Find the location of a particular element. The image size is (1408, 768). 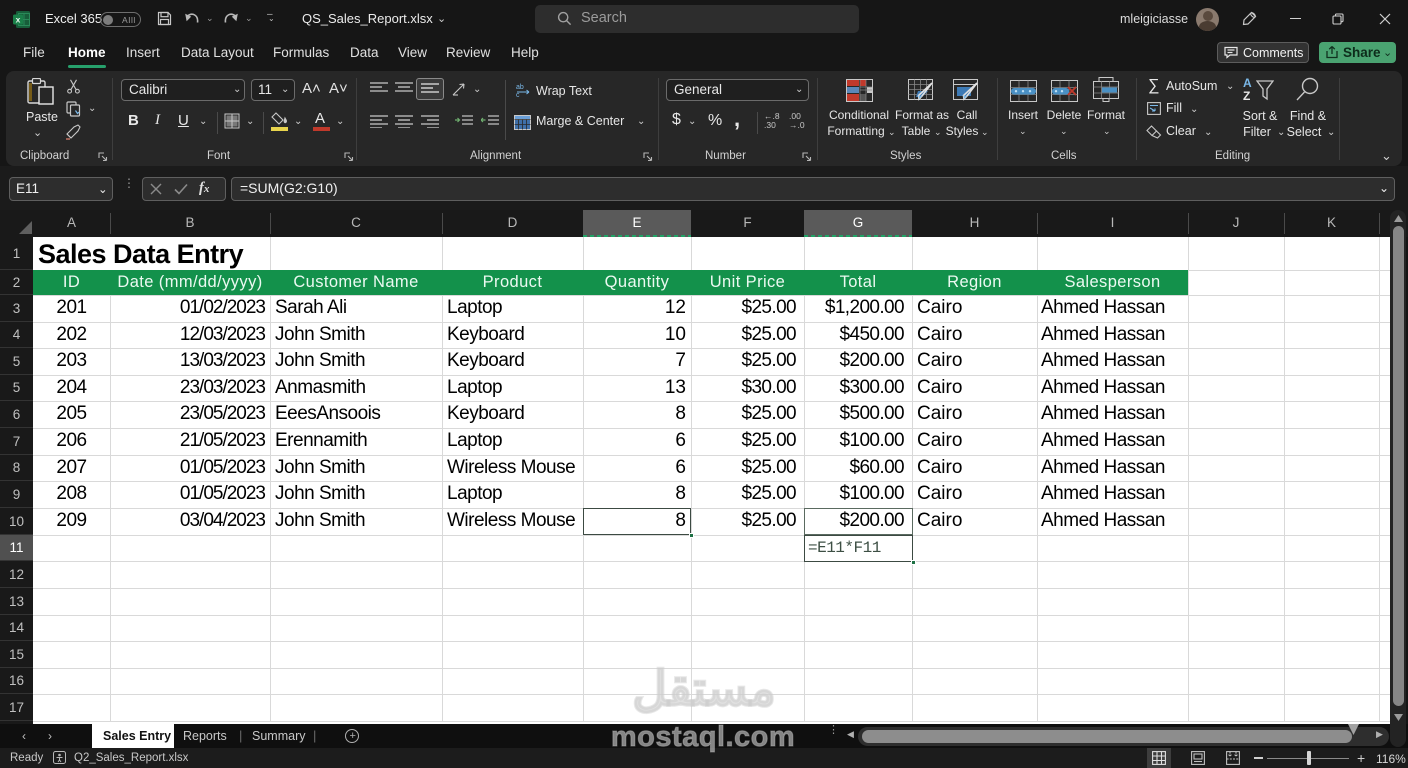

svg-text: c is located at coordinates (518, 94).